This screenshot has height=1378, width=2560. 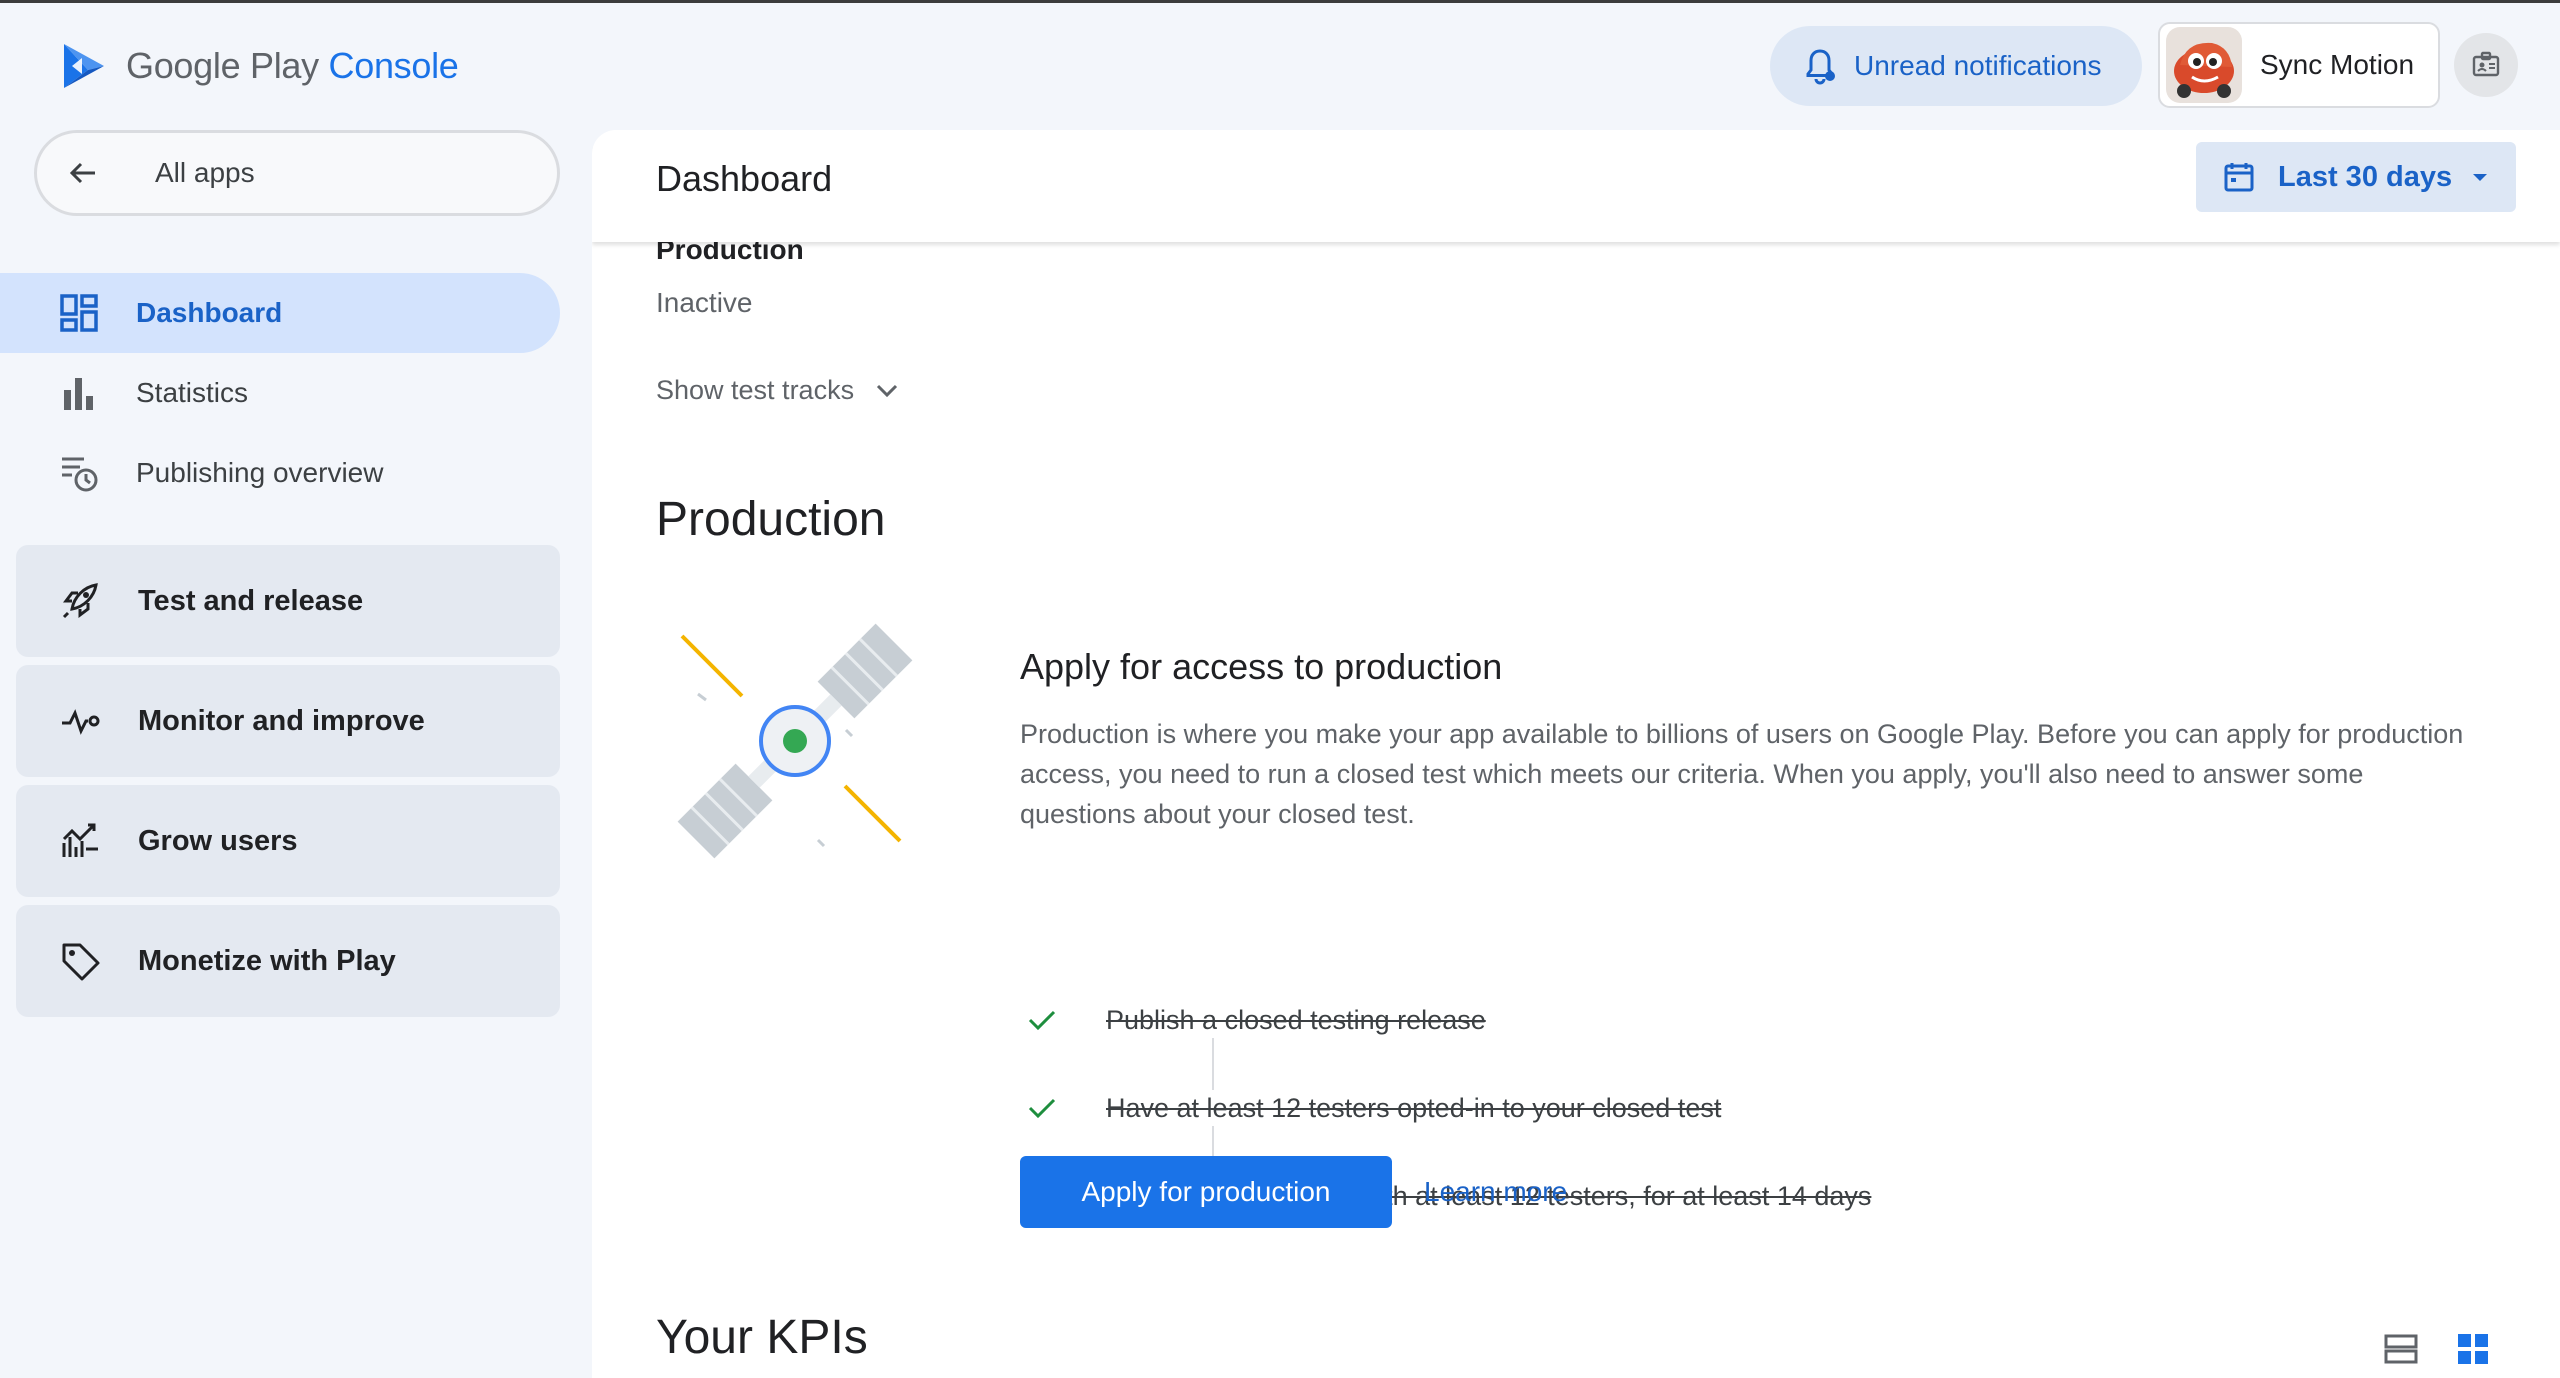 What do you see at coordinates (2337, 64) in the screenshot?
I see `account-name: Sync Motion` at bounding box center [2337, 64].